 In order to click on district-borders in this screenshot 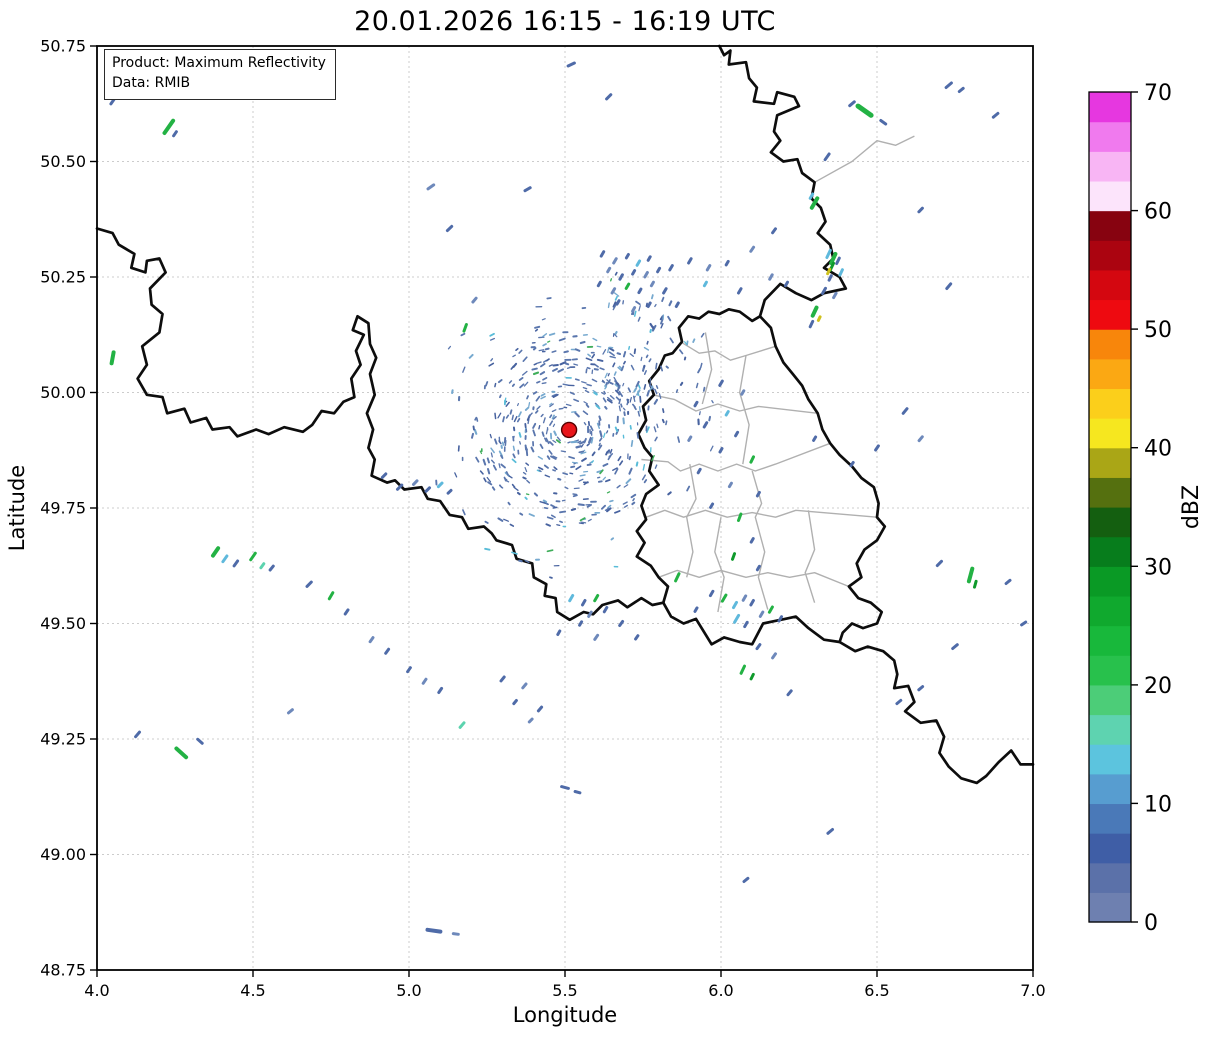, I will do `click(778, 374)`.